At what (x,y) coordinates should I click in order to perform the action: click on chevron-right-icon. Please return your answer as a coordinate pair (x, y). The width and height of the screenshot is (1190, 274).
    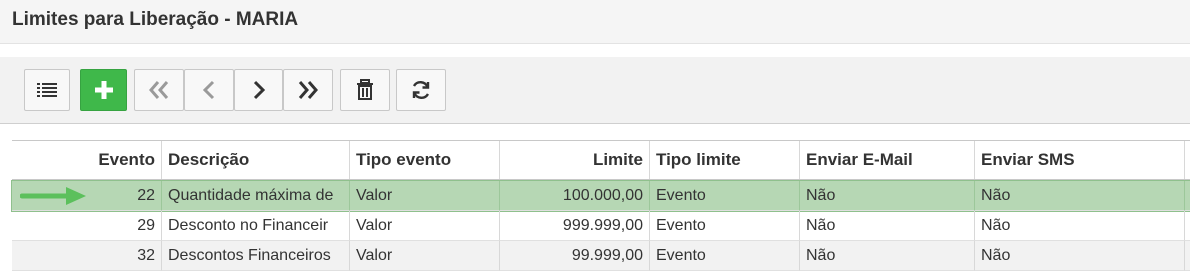
    Looking at the image, I should click on (259, 90).